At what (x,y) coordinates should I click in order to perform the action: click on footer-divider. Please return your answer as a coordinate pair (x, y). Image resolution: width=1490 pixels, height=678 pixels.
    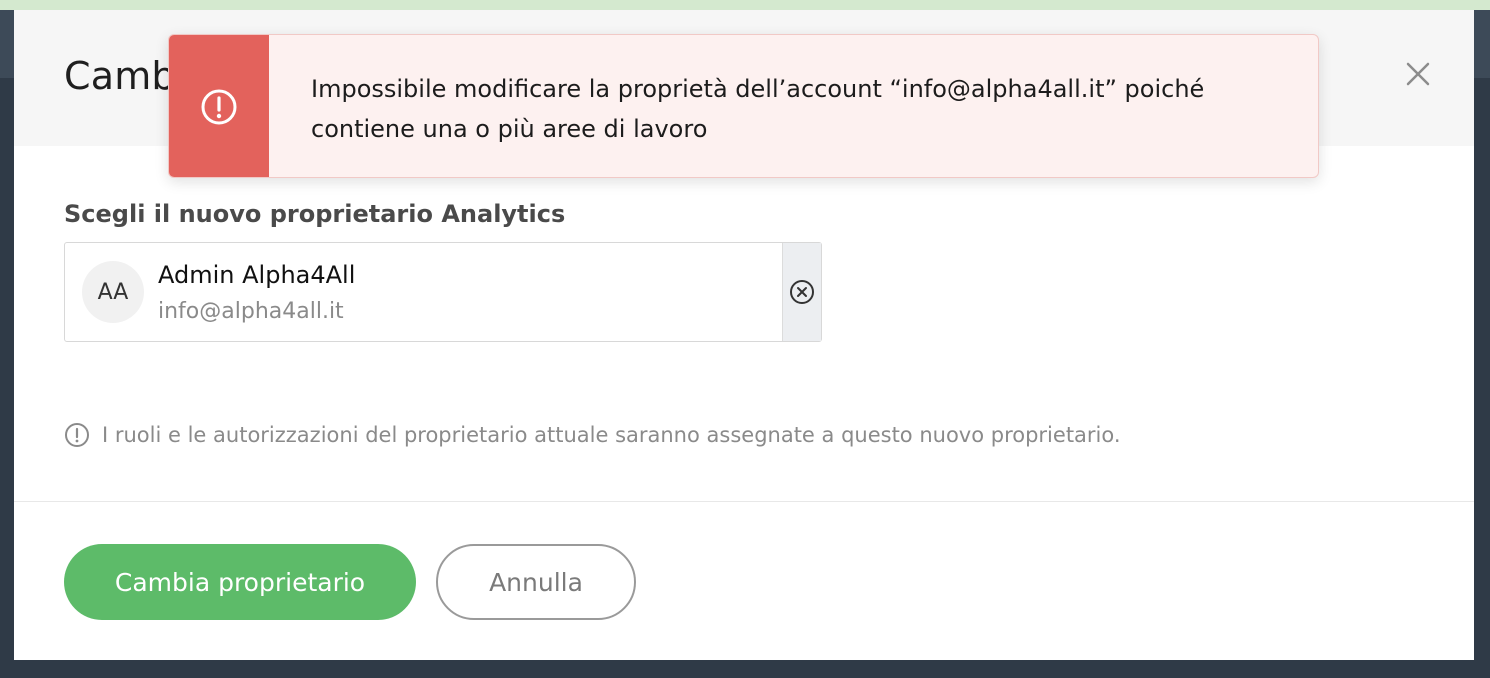
    Looking at the image, I should click on (744, 501).